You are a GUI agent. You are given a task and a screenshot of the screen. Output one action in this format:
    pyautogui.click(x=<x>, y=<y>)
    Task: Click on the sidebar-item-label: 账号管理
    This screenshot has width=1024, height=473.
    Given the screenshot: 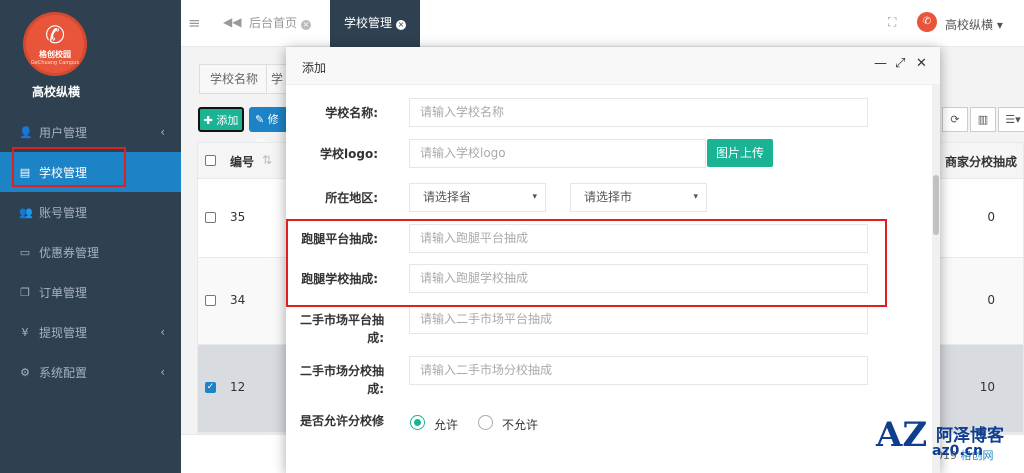 What is the action you would take?
    pyautogui.click(x=63, y=212)
    